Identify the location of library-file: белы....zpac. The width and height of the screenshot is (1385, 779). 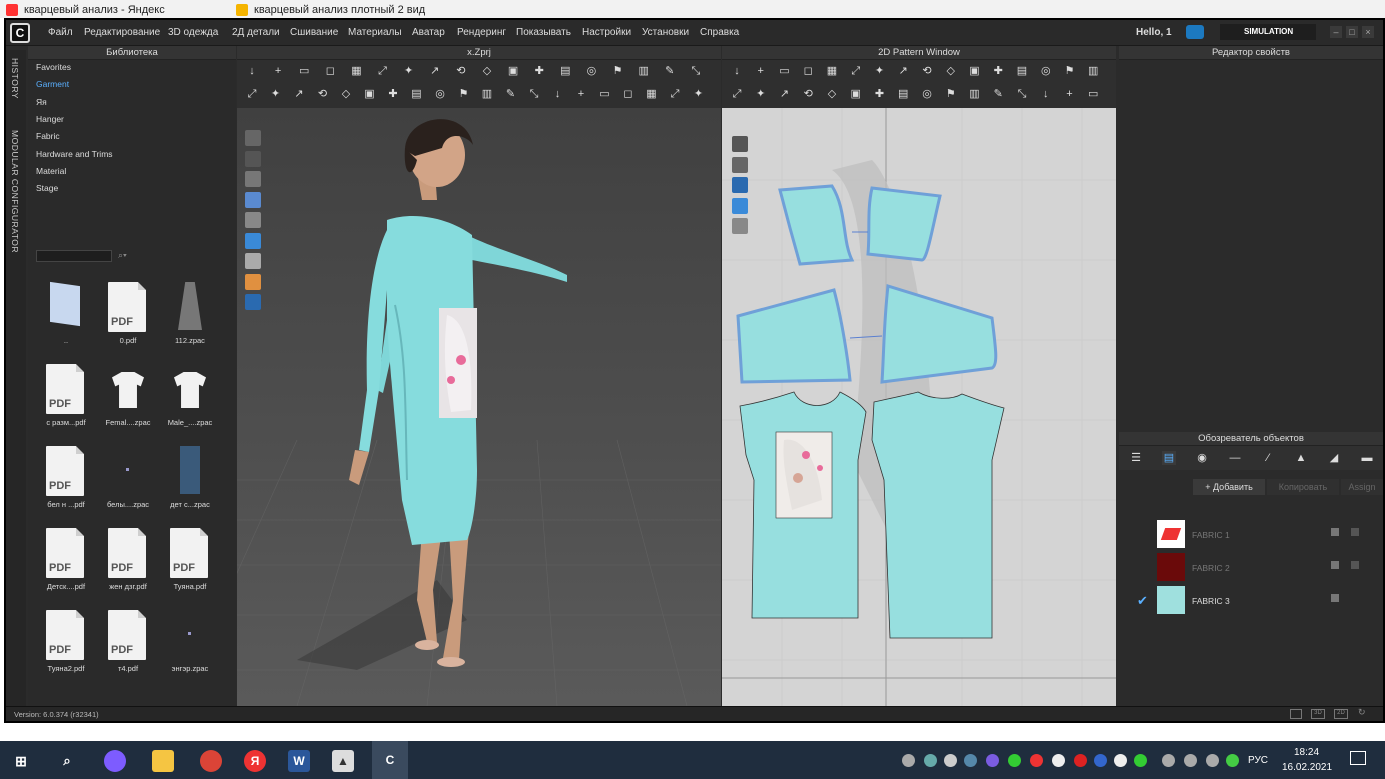
(128, 482).